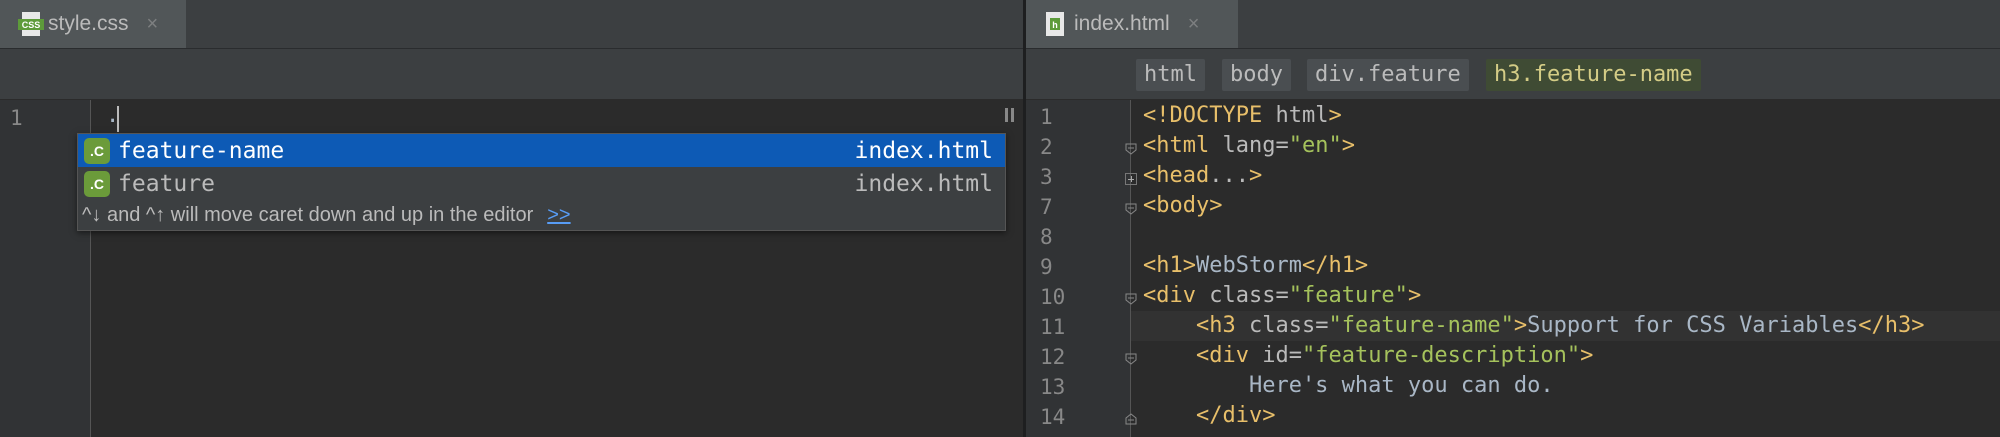 Image resolution: width=2000 pixels, height=437 pixels. I want to click on code-line: </div>, so click(1209, 415).